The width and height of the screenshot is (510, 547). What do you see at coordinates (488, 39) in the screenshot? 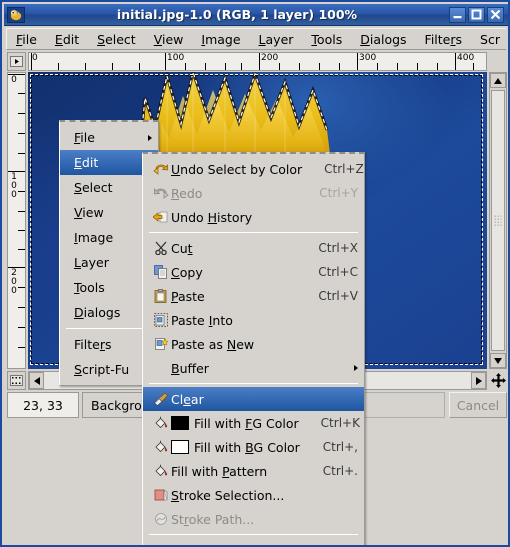
I see `menubar-item-script-fu: Scr` at bounding box center [488, 39].